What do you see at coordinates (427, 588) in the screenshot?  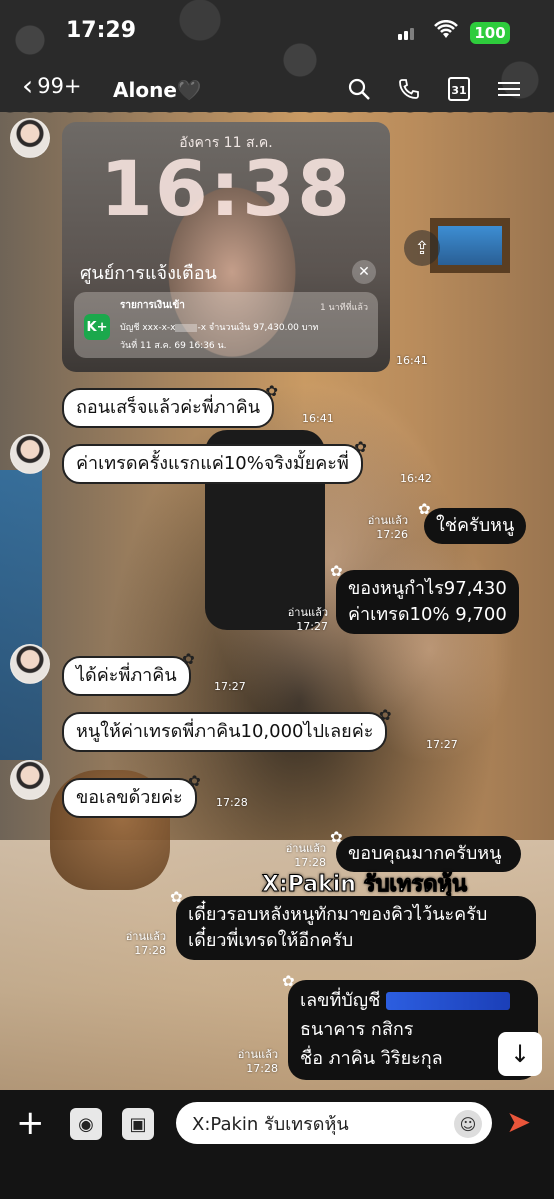 I see `message-text-line: ของหนูกำไร97,430` at bounding box center [427, 588].